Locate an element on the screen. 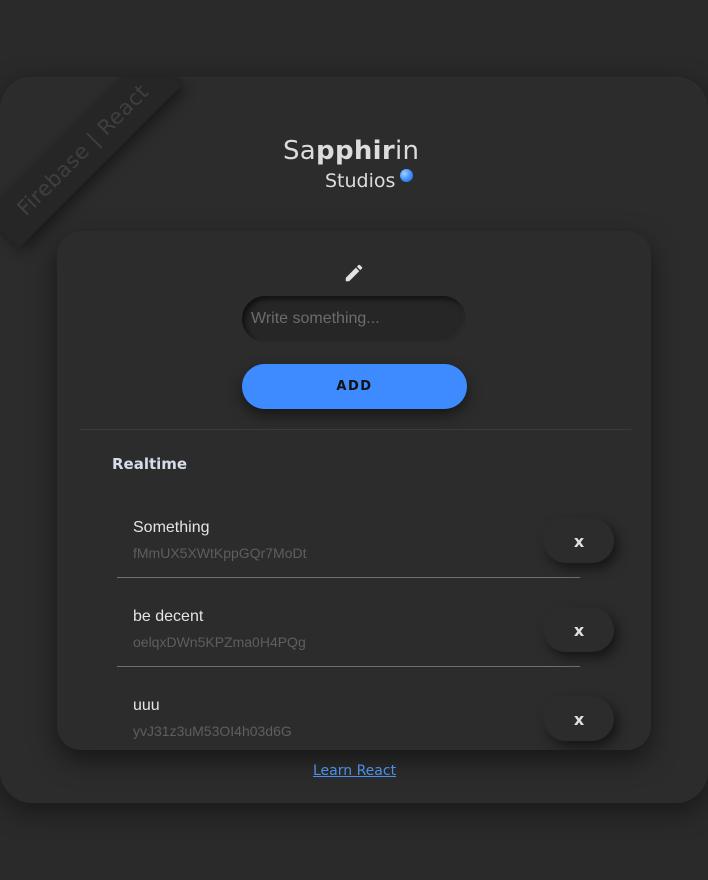 The height and width of the screenshot is (880, 708). corner-ribbon: Firebase | React is located at coordinates (91, 163).